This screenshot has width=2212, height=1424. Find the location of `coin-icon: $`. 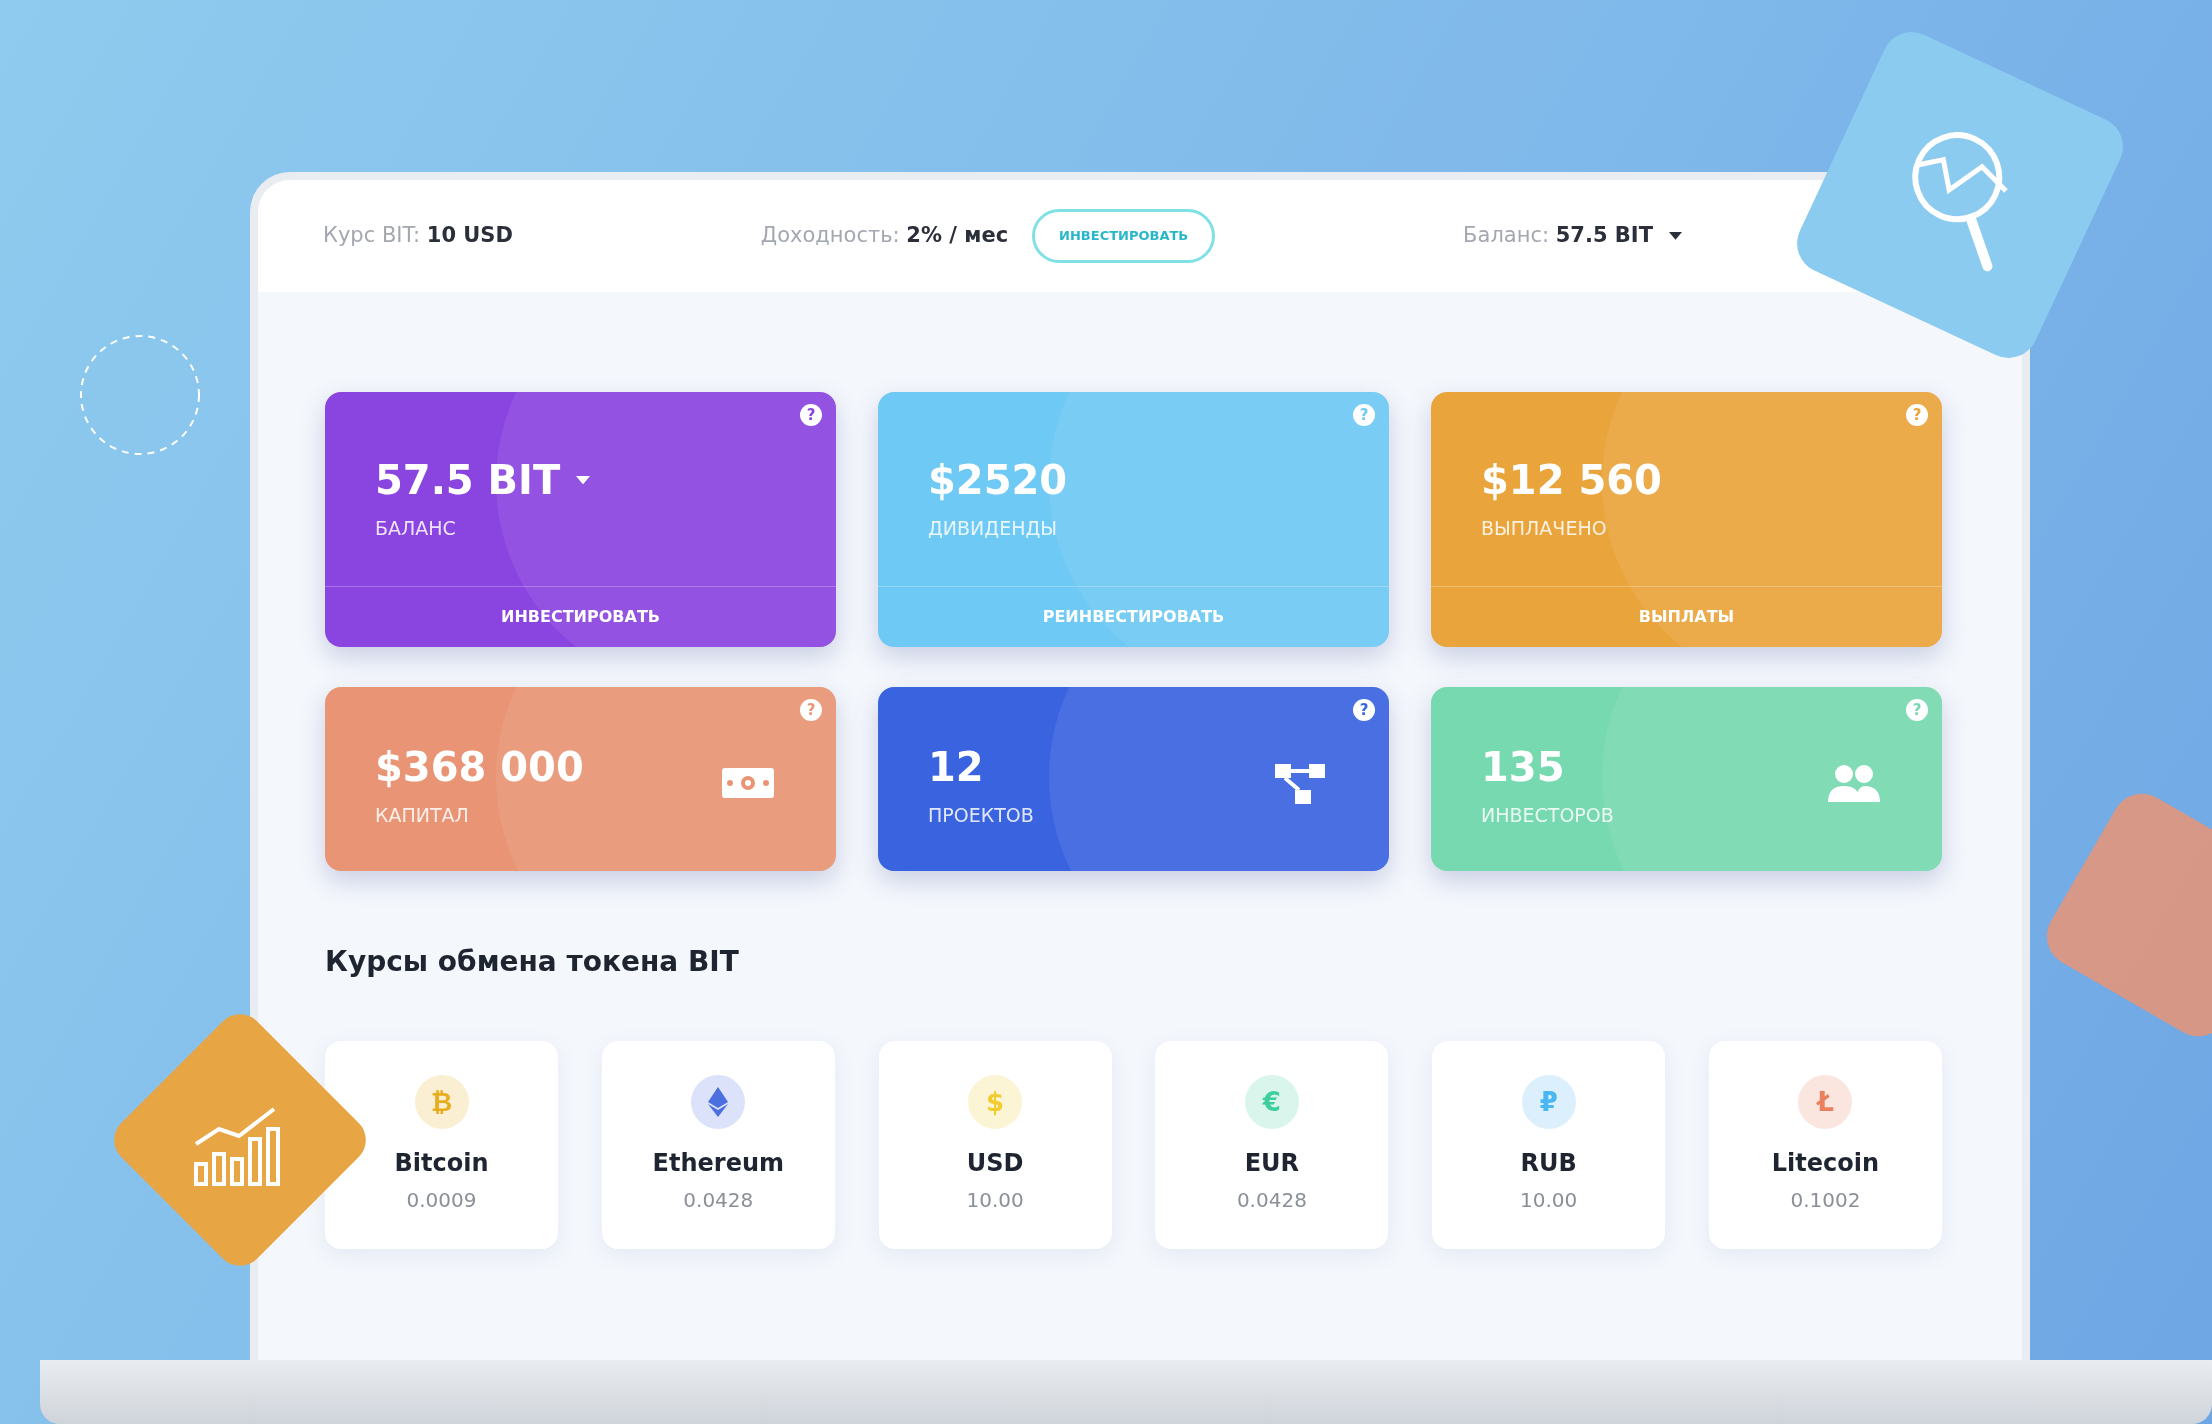

coin-icon: $ is located at coordinates (995, 1102).